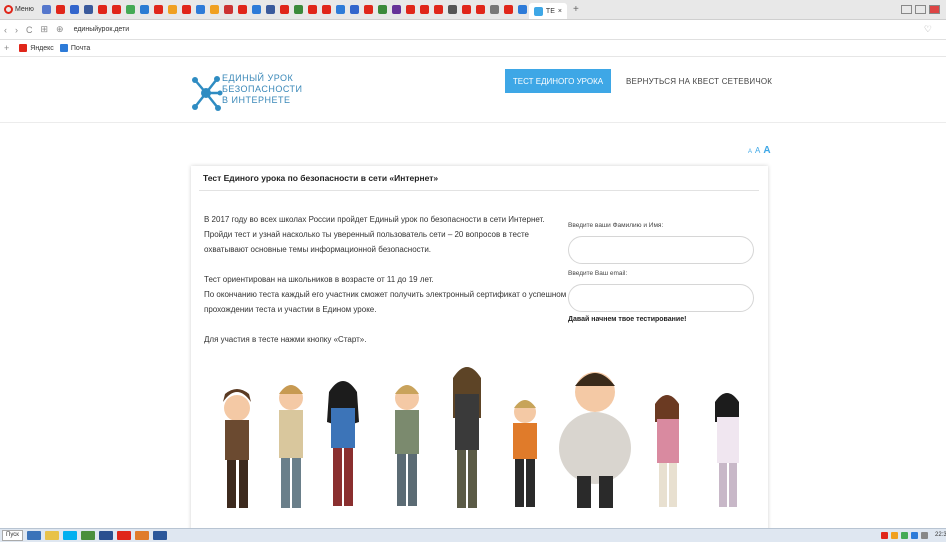 The width and height of the screenshot is (946, 542). What do you see at coordinates (661, 298) in the screenshot?
I see `email-input` at bounding box center [661, 298].